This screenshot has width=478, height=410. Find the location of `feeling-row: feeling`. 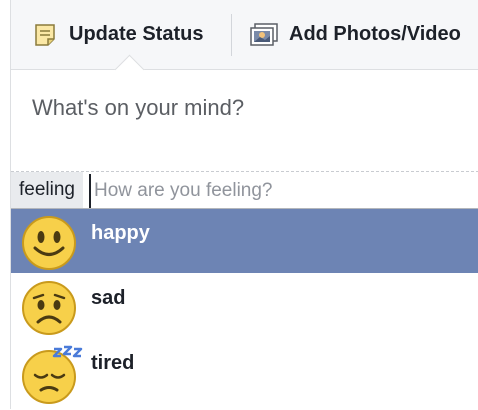

feeling-row: feeling is located at coordinates (244, 190).